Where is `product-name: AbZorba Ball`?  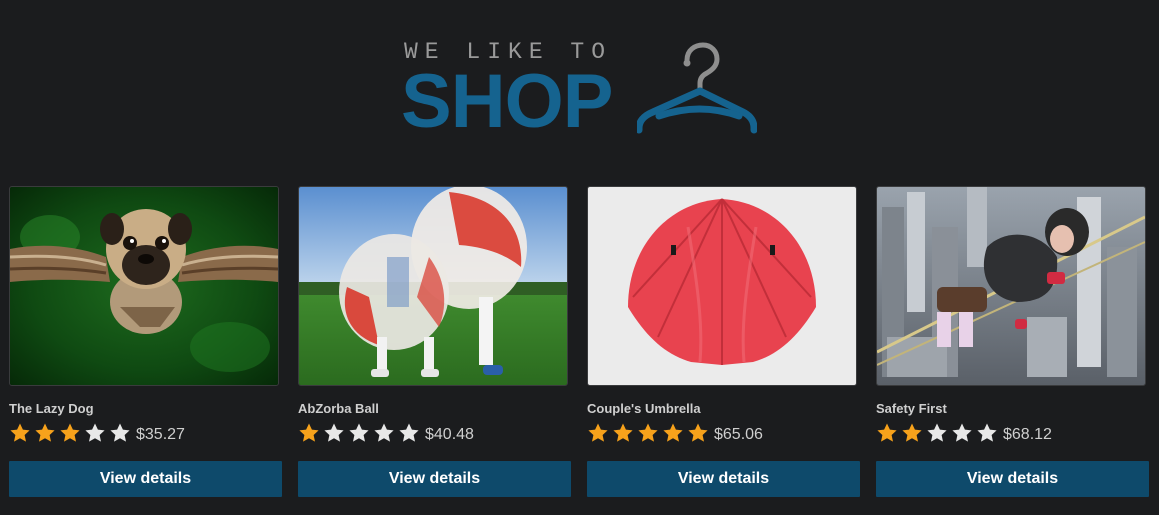 product-name: AbZorba Ball is located at coordinates (338, 408).